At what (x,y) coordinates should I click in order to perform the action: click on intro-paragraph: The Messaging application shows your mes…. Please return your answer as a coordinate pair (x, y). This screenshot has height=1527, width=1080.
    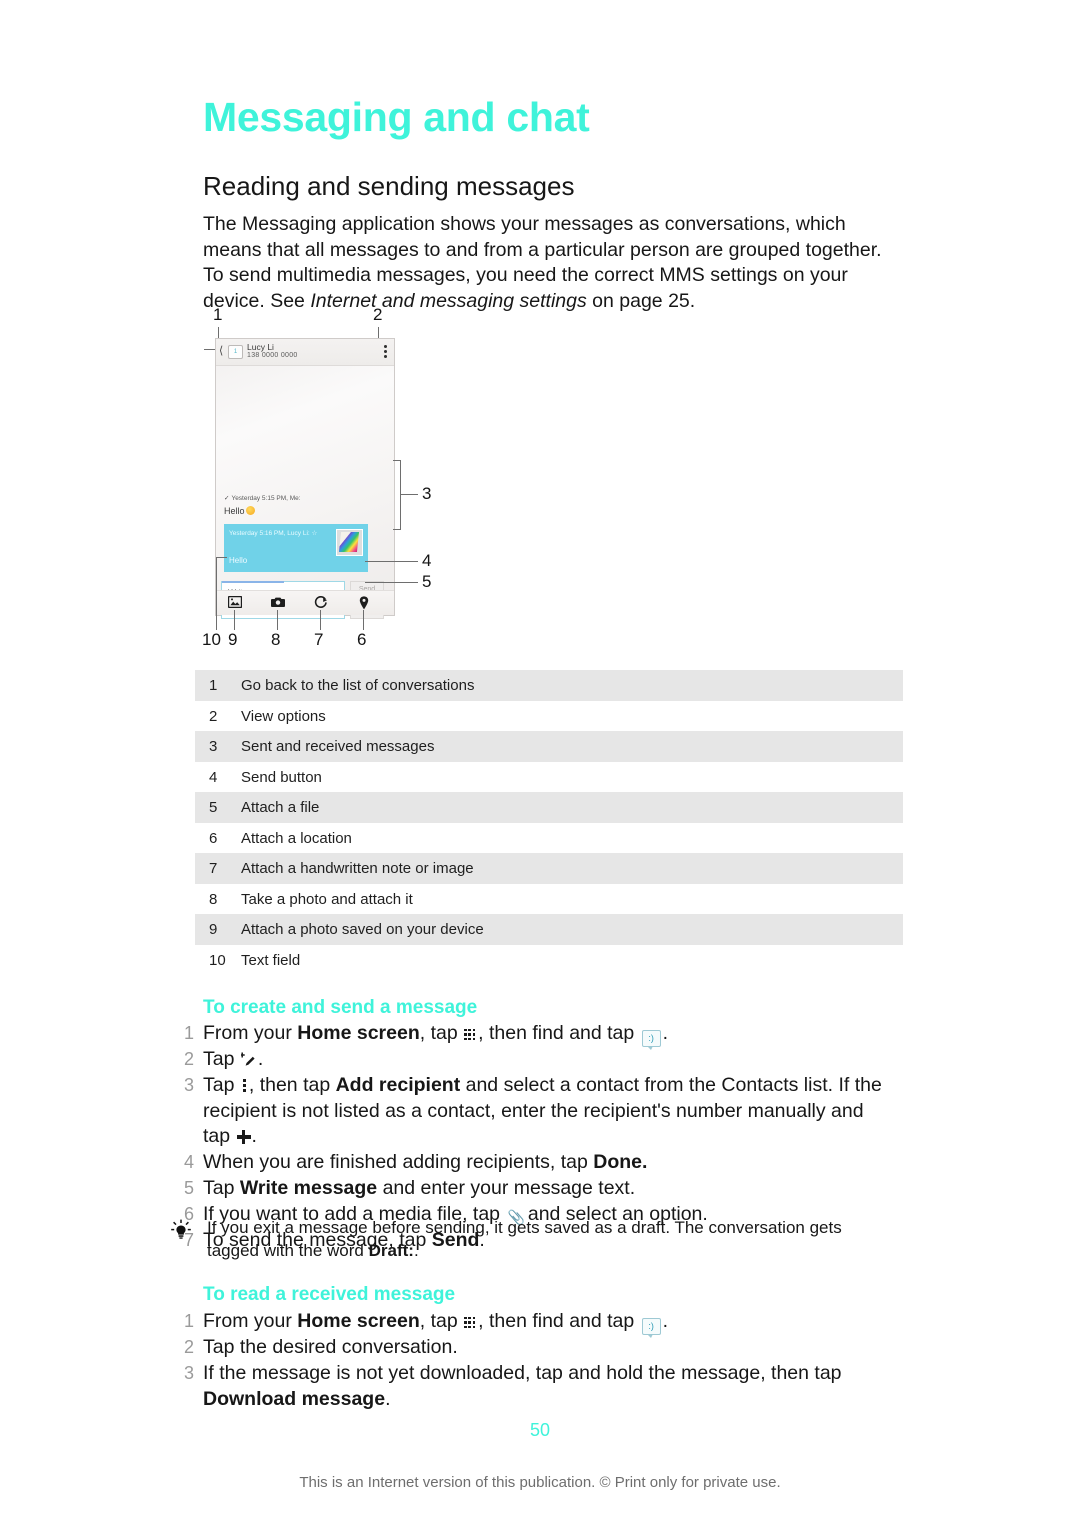
    Looking at the image, I should click on (548, 263).